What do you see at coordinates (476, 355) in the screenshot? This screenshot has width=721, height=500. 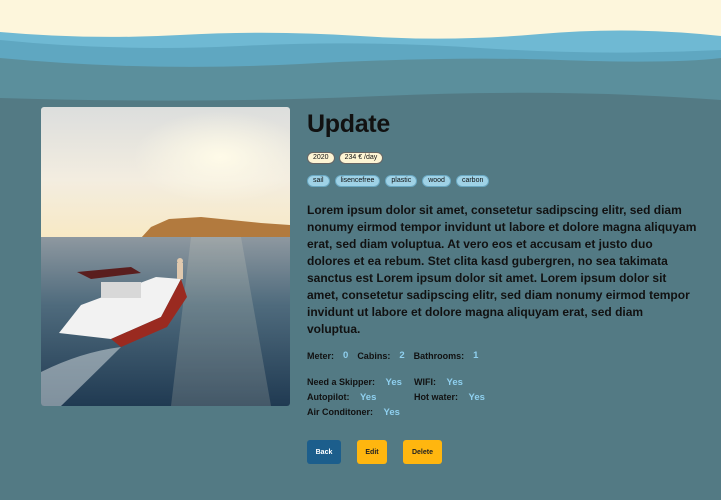 I see `bathrooms-value: 1` at bounding box center [476, 355].